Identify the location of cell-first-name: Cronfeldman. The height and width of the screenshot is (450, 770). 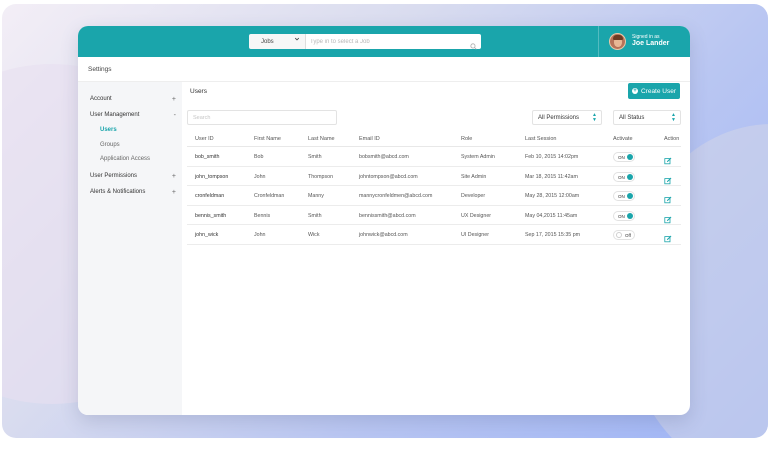
(269, 196).